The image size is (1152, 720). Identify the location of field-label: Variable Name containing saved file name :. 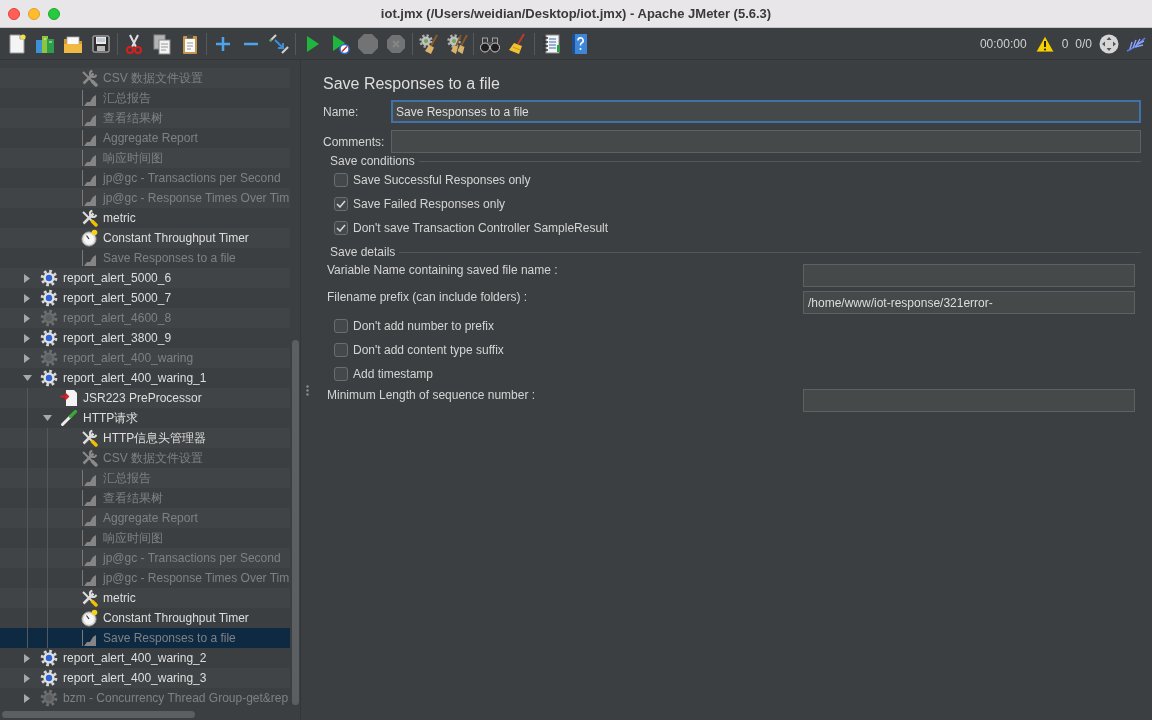
(442, 270).